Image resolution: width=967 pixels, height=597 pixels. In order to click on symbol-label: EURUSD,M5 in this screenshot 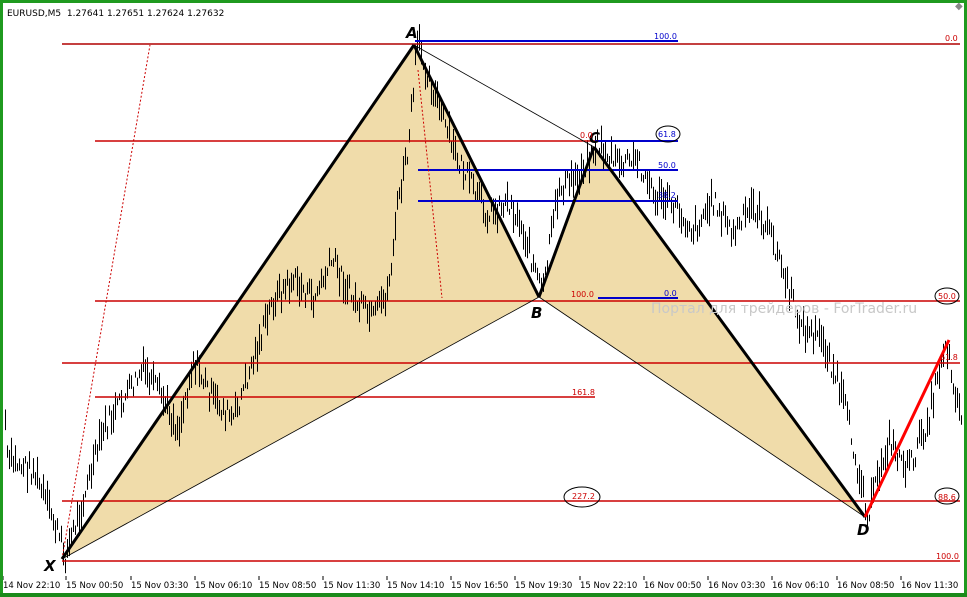, I will do `click(34, 14)`.